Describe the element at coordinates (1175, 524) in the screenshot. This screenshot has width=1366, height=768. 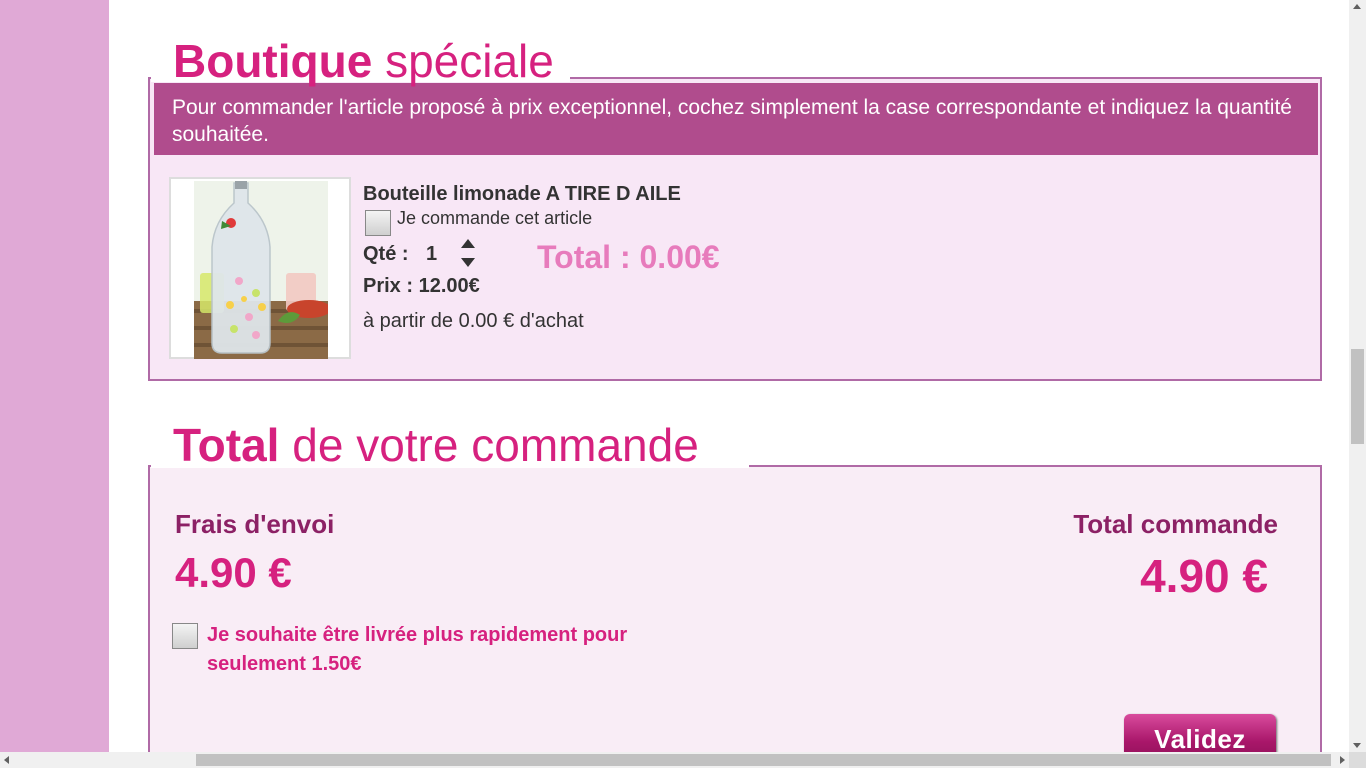
I see `order-total-label: Total commande` at that location.